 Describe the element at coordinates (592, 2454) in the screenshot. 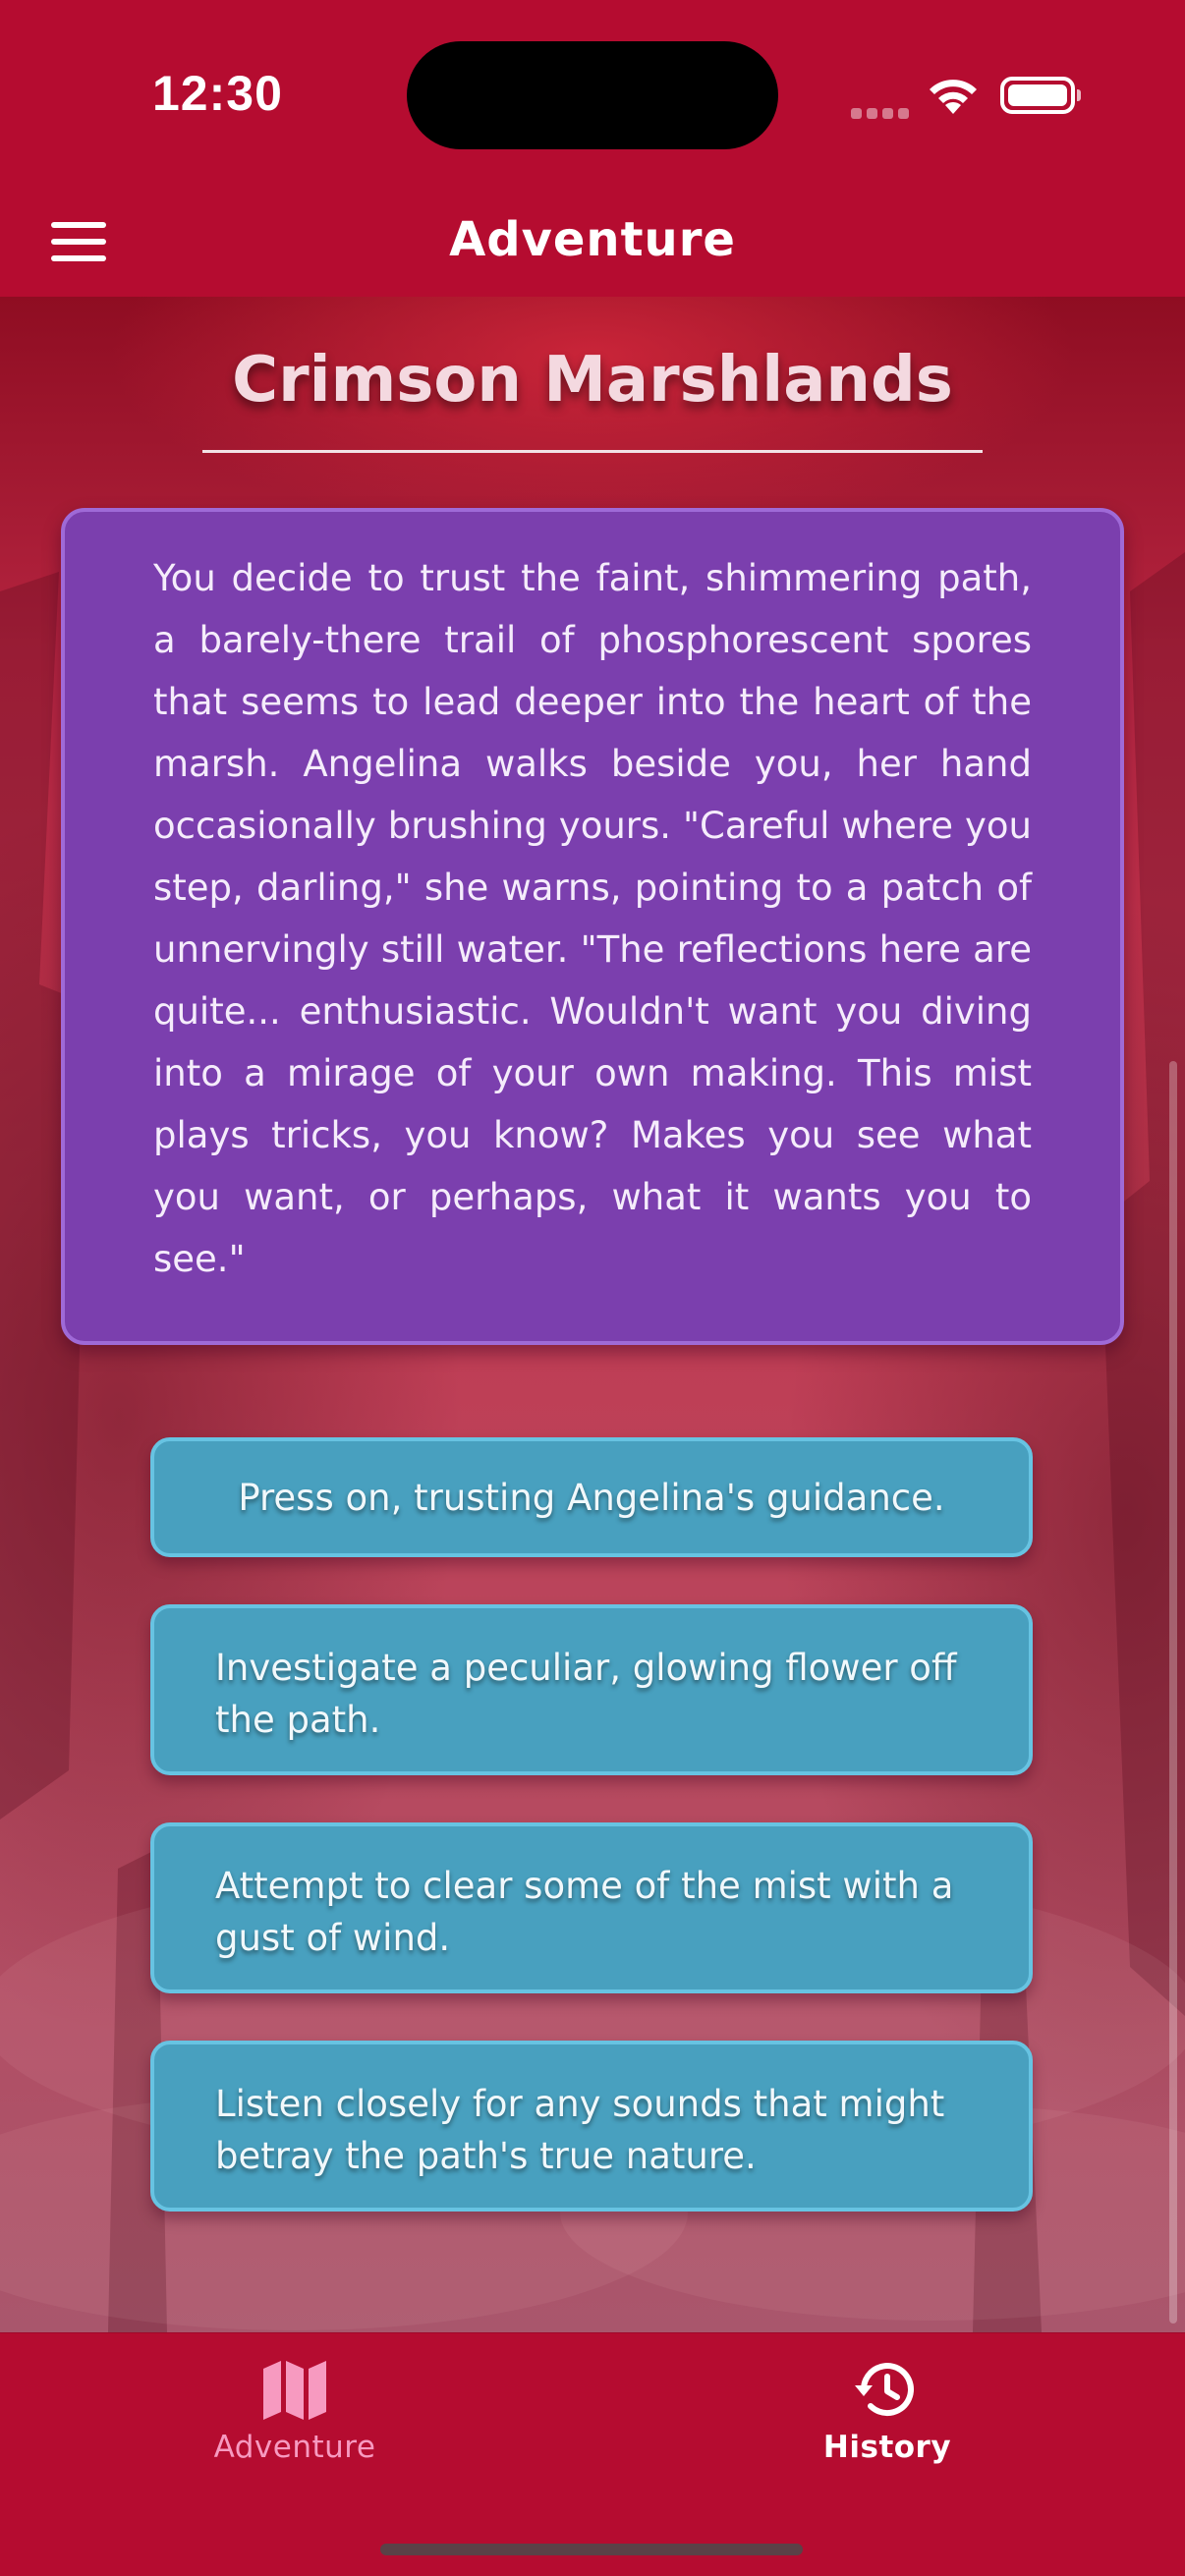

I see `tab-bar: Adventure History` at that location.